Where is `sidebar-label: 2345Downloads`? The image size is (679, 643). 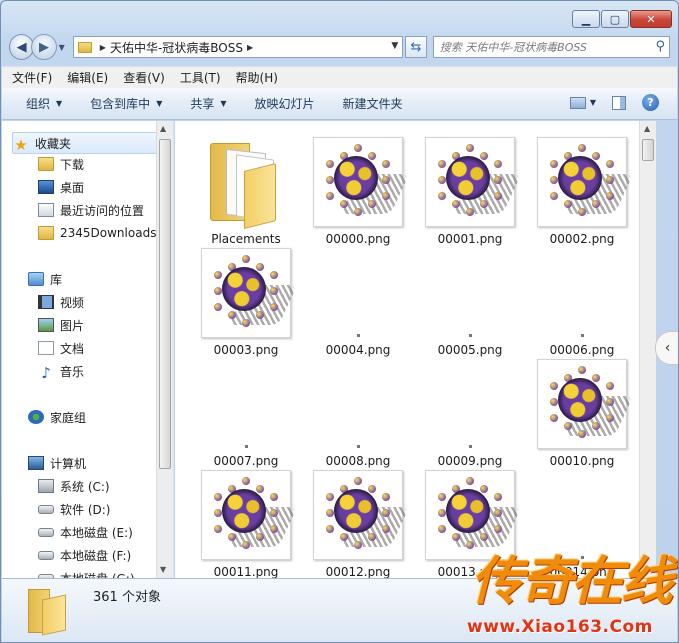
sidebar-label: 2345Downloads is located at coordinates (108, 233).